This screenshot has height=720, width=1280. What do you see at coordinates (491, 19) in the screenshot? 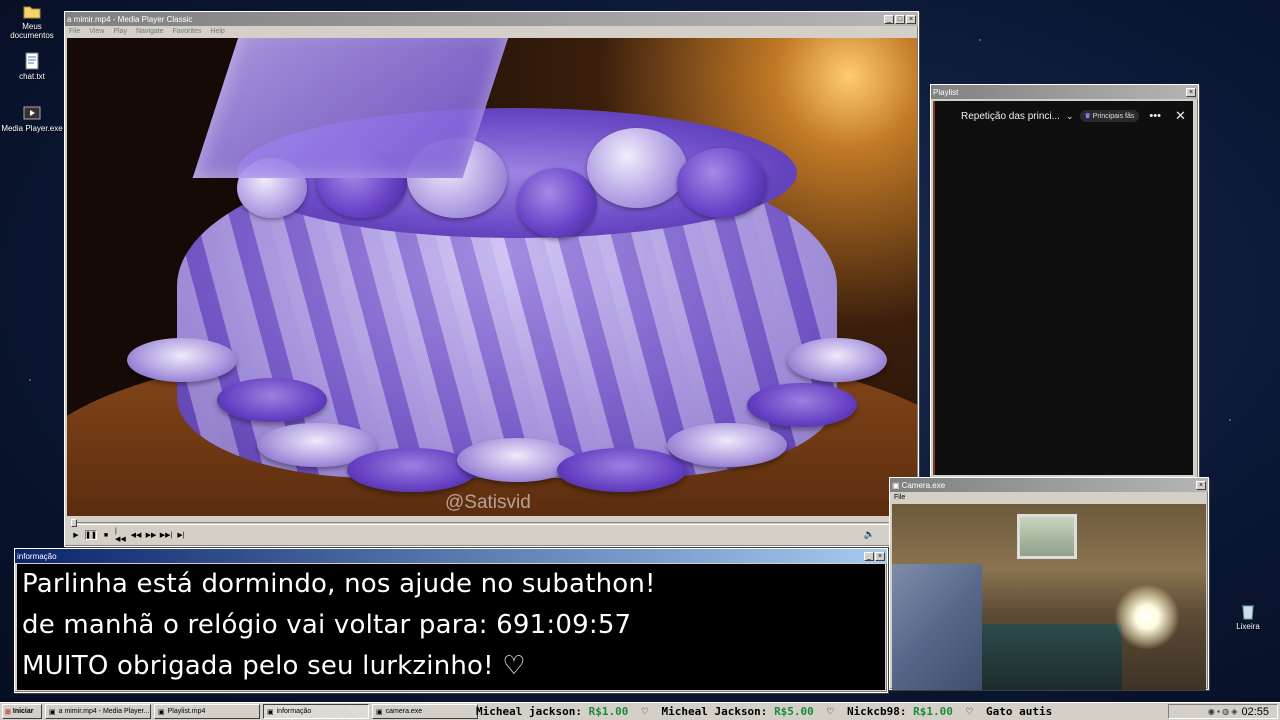
I see `media-player-titlebar: a mimir.mp4 - Media Player Classic _ □ ×` at bounding box center [491, 19].